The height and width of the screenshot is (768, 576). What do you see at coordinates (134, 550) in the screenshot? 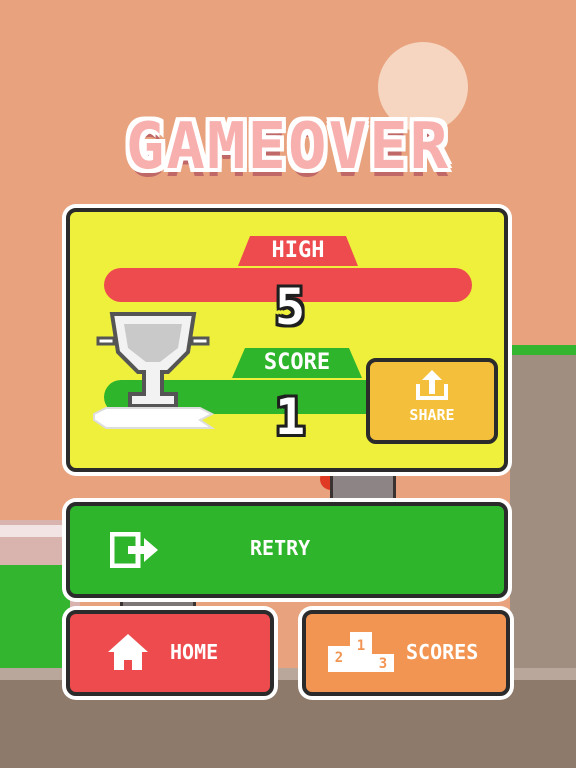
I see `retry-icon` at bounding box center [134, 550].